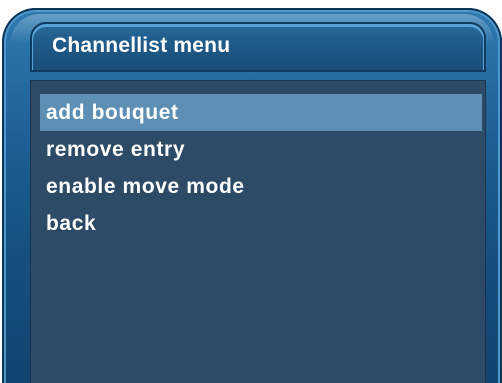 The height and width of the screenshot is (383, 502). What do you see at coordinates (141, 45) in the screenshot?
I see `window-title: Channellist menu` at bounding box center [141, 45].